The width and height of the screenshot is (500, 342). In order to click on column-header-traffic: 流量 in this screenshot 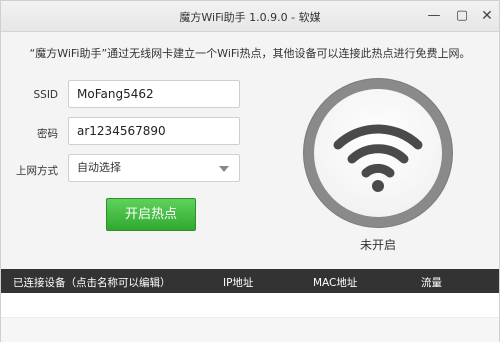, I will do `click(431, 282)`.